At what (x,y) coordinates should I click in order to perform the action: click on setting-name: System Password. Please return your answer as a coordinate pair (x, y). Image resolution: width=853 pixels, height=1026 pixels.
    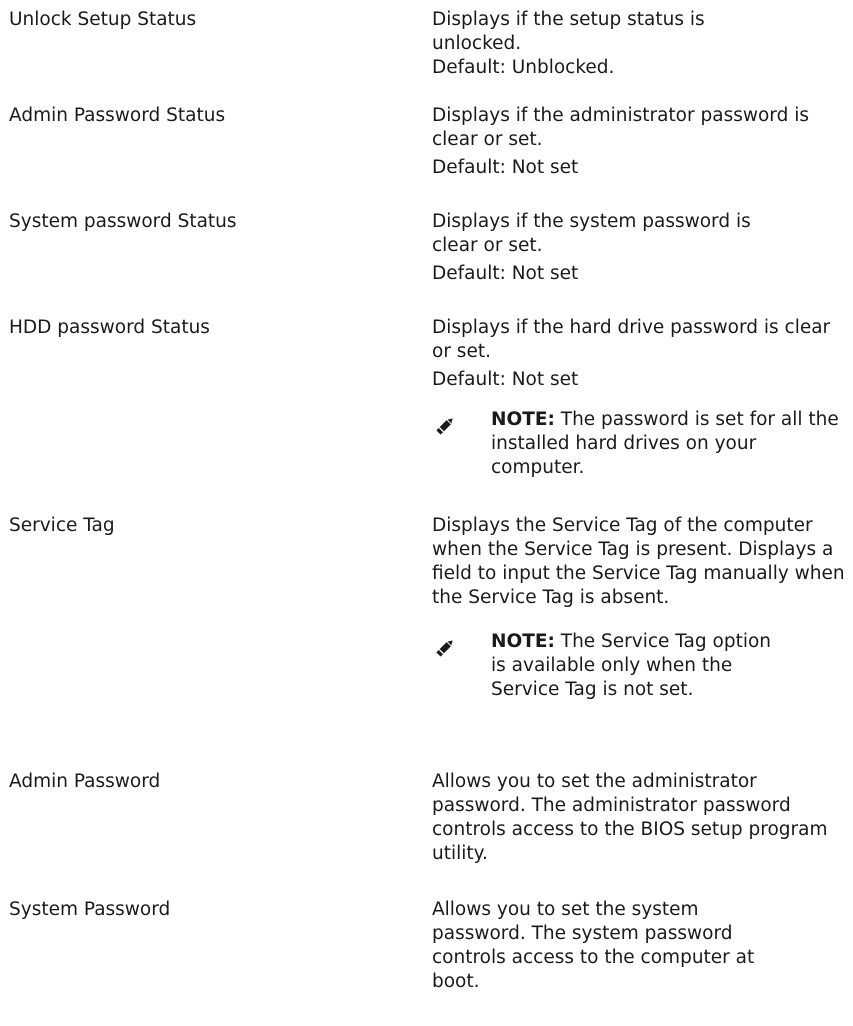
    Looking at the image, I should click on (90, 909).